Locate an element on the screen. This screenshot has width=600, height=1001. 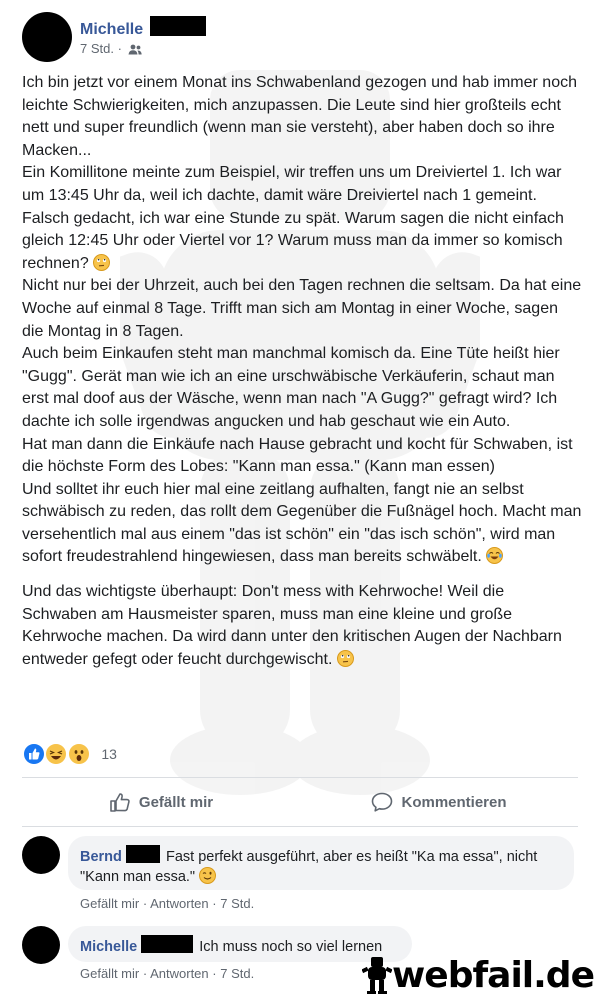
comment-label: Kommentieren is located at coordinates (454, 802).